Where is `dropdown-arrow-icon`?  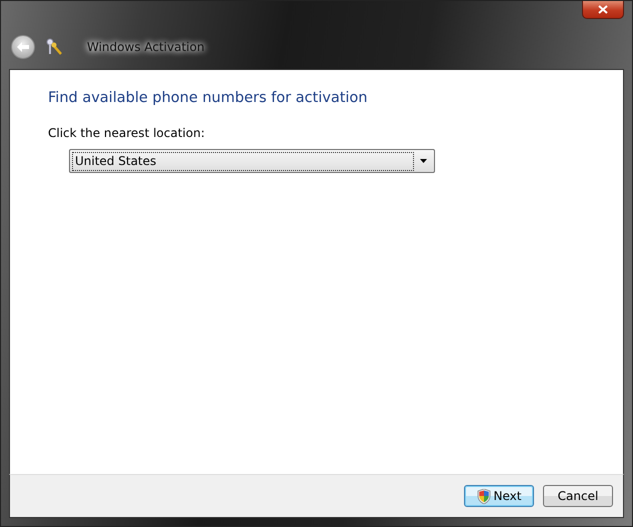 dropdown-arrow-icon is located at coordinates (423, 161).